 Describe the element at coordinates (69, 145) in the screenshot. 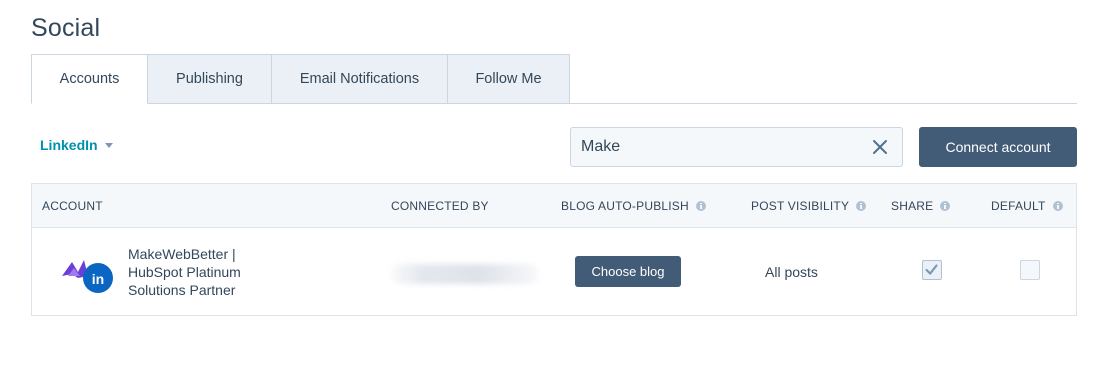

I see `network-dropdown-label: LinkedIn` at that location.